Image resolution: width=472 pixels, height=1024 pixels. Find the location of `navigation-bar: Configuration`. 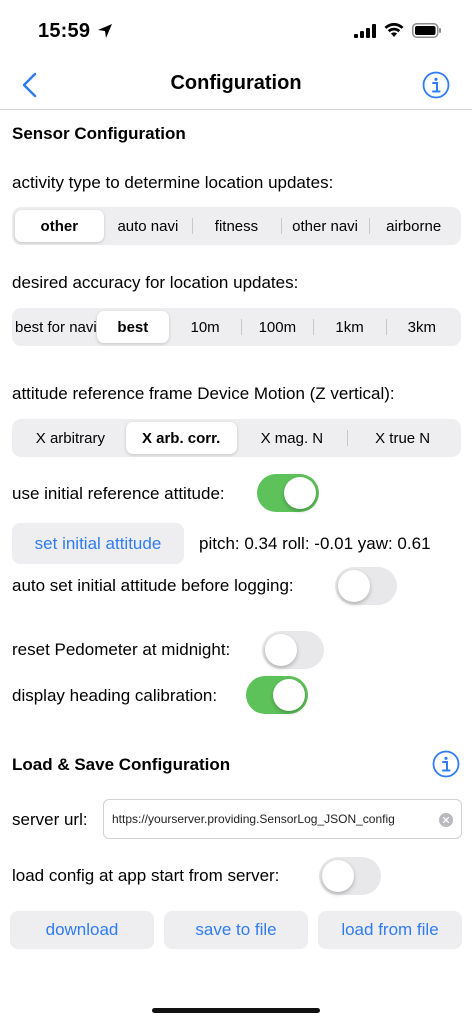

navigation-bar: Configuration is located at coordinates (236, 85).